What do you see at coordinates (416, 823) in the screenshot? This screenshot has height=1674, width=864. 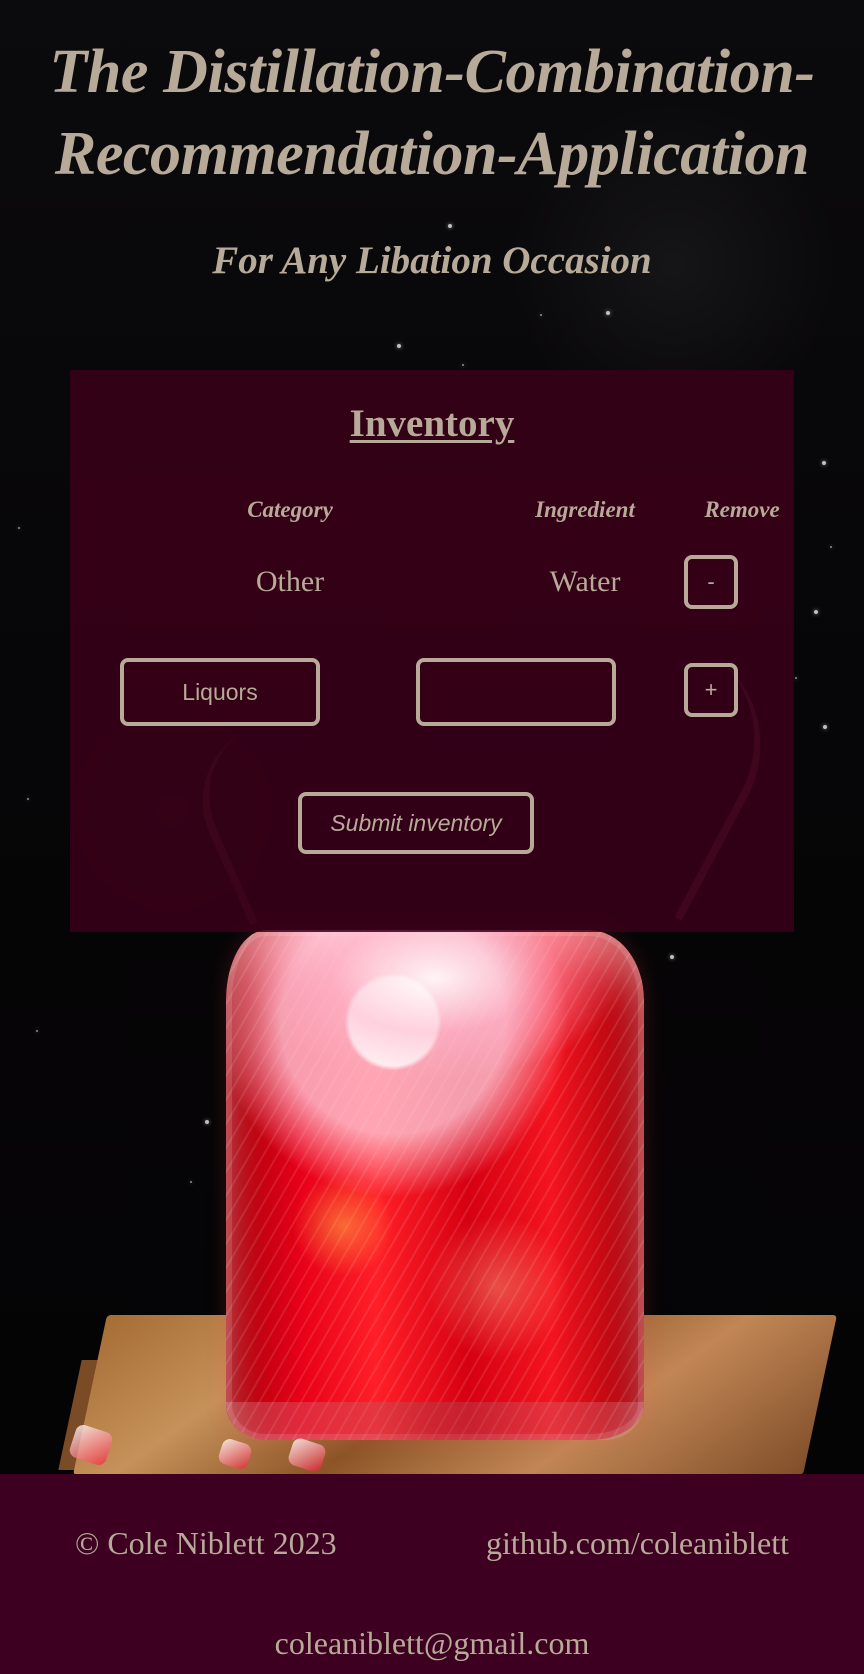 I see `submit-inventory-button: Submit inventory` at bounding box center [416, 823].